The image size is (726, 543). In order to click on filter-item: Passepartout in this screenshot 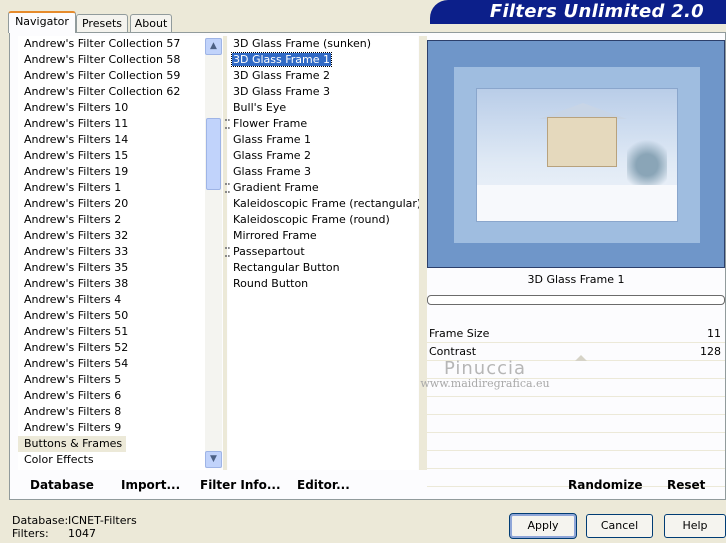, I will do `click(321, 252)`.